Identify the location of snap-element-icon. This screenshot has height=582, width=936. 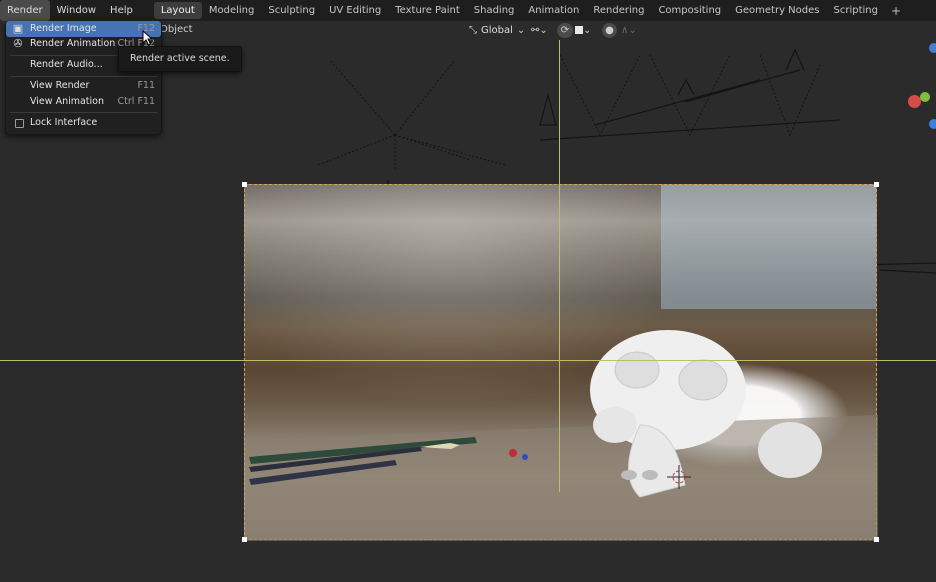
(579, 30).